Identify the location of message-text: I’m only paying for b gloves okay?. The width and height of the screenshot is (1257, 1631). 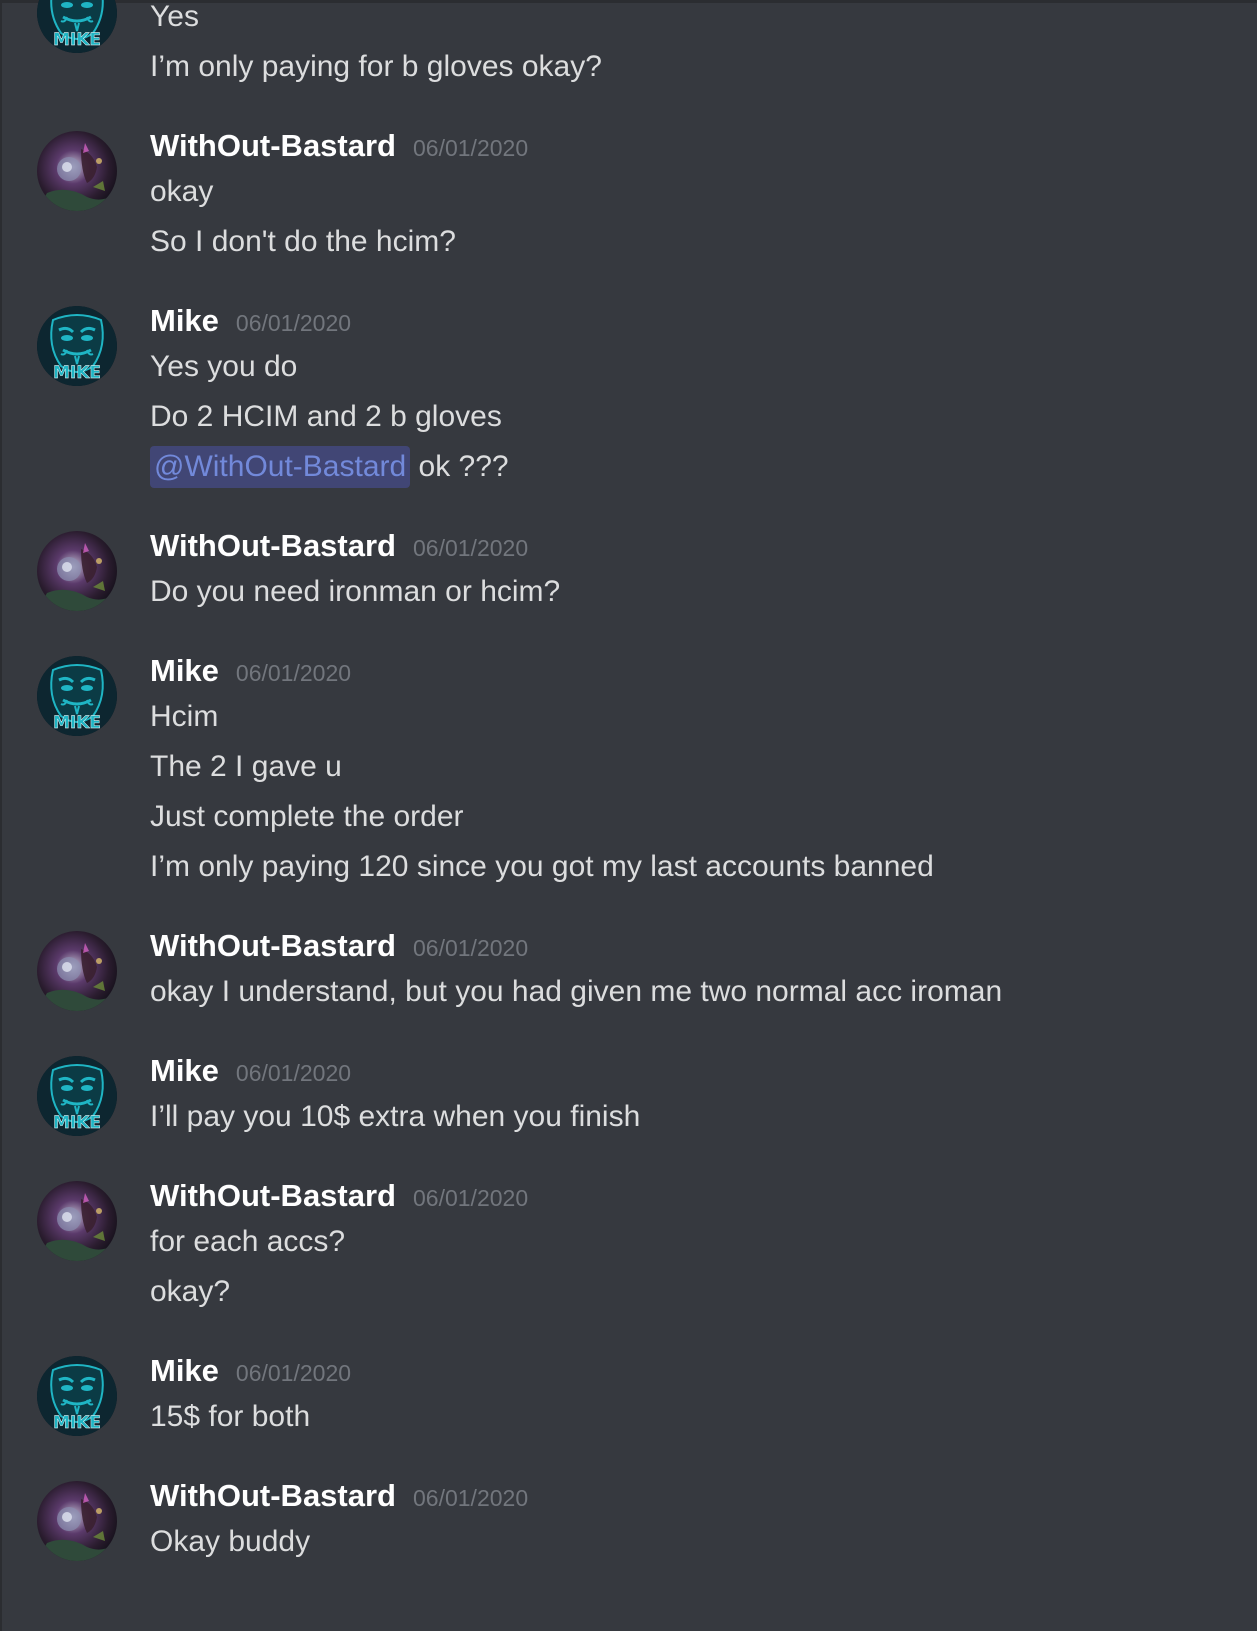
(376, 66).